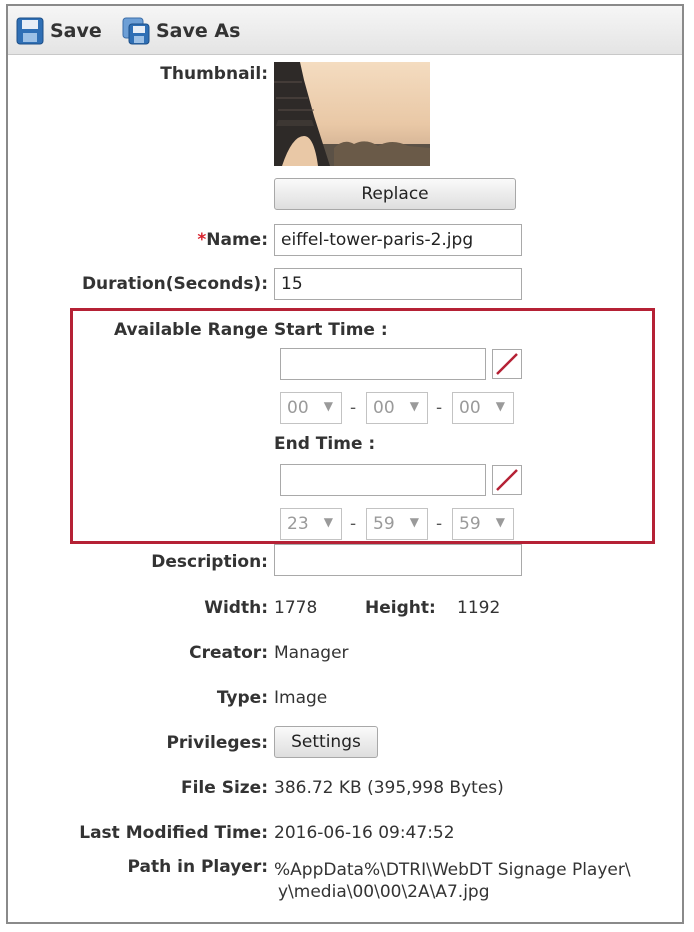 The width and height of the screenshot is (694, 932). Describe the element at coordinates (209, 562) in the screenshot. I see `description-label: Description:` at that location.